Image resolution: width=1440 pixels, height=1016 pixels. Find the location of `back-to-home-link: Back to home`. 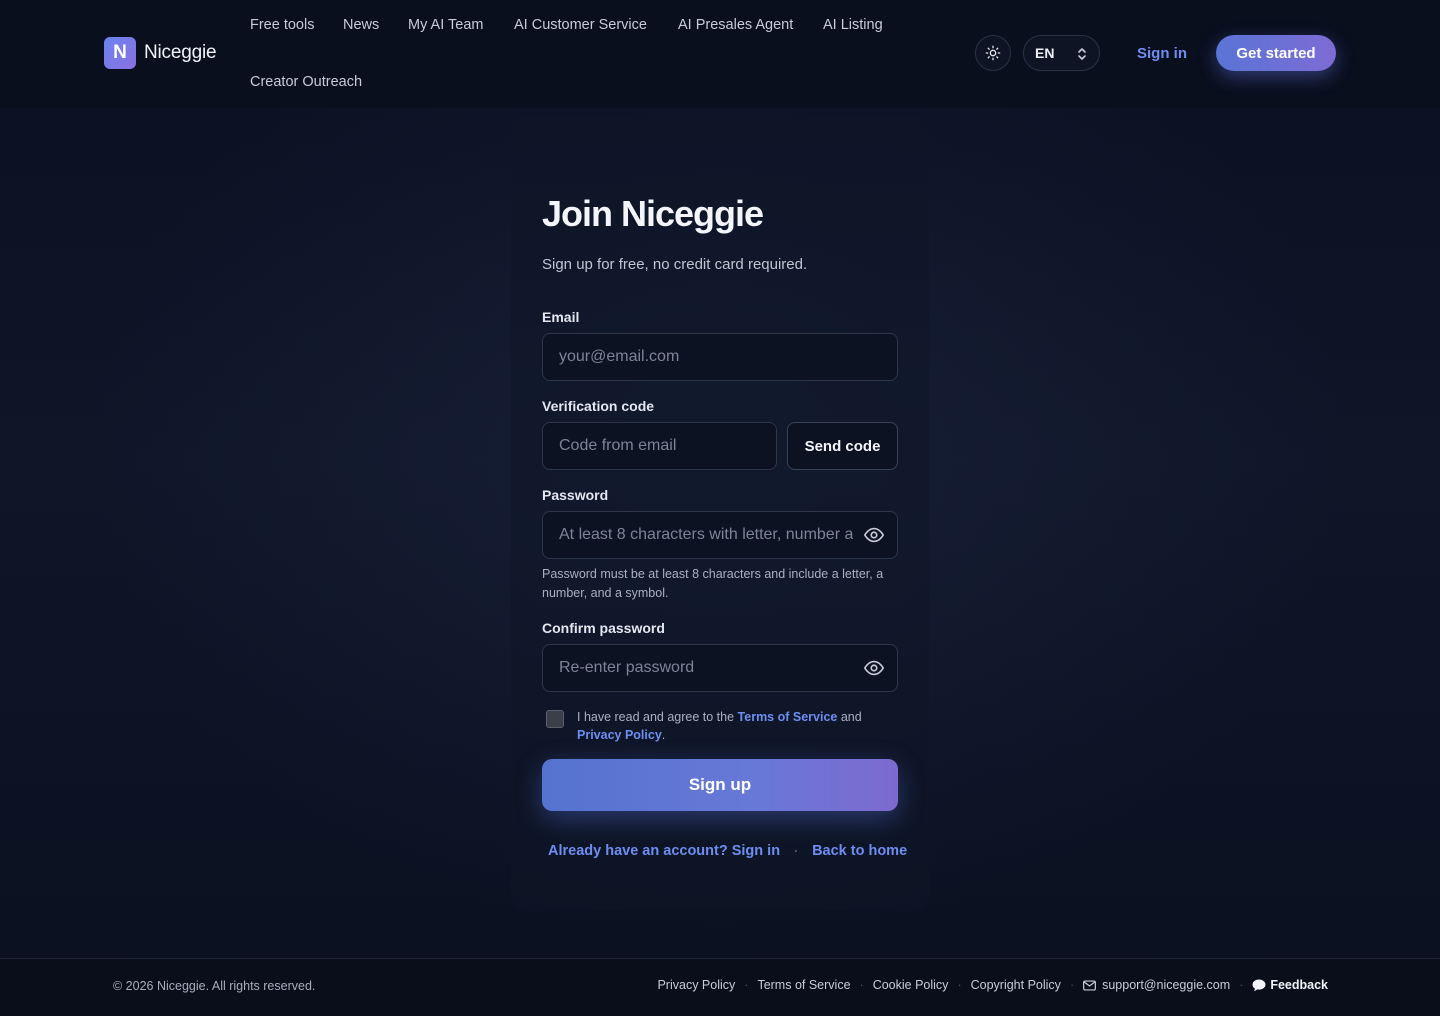

back-to-home-link: Back to home is located at coordinates (859, 851).